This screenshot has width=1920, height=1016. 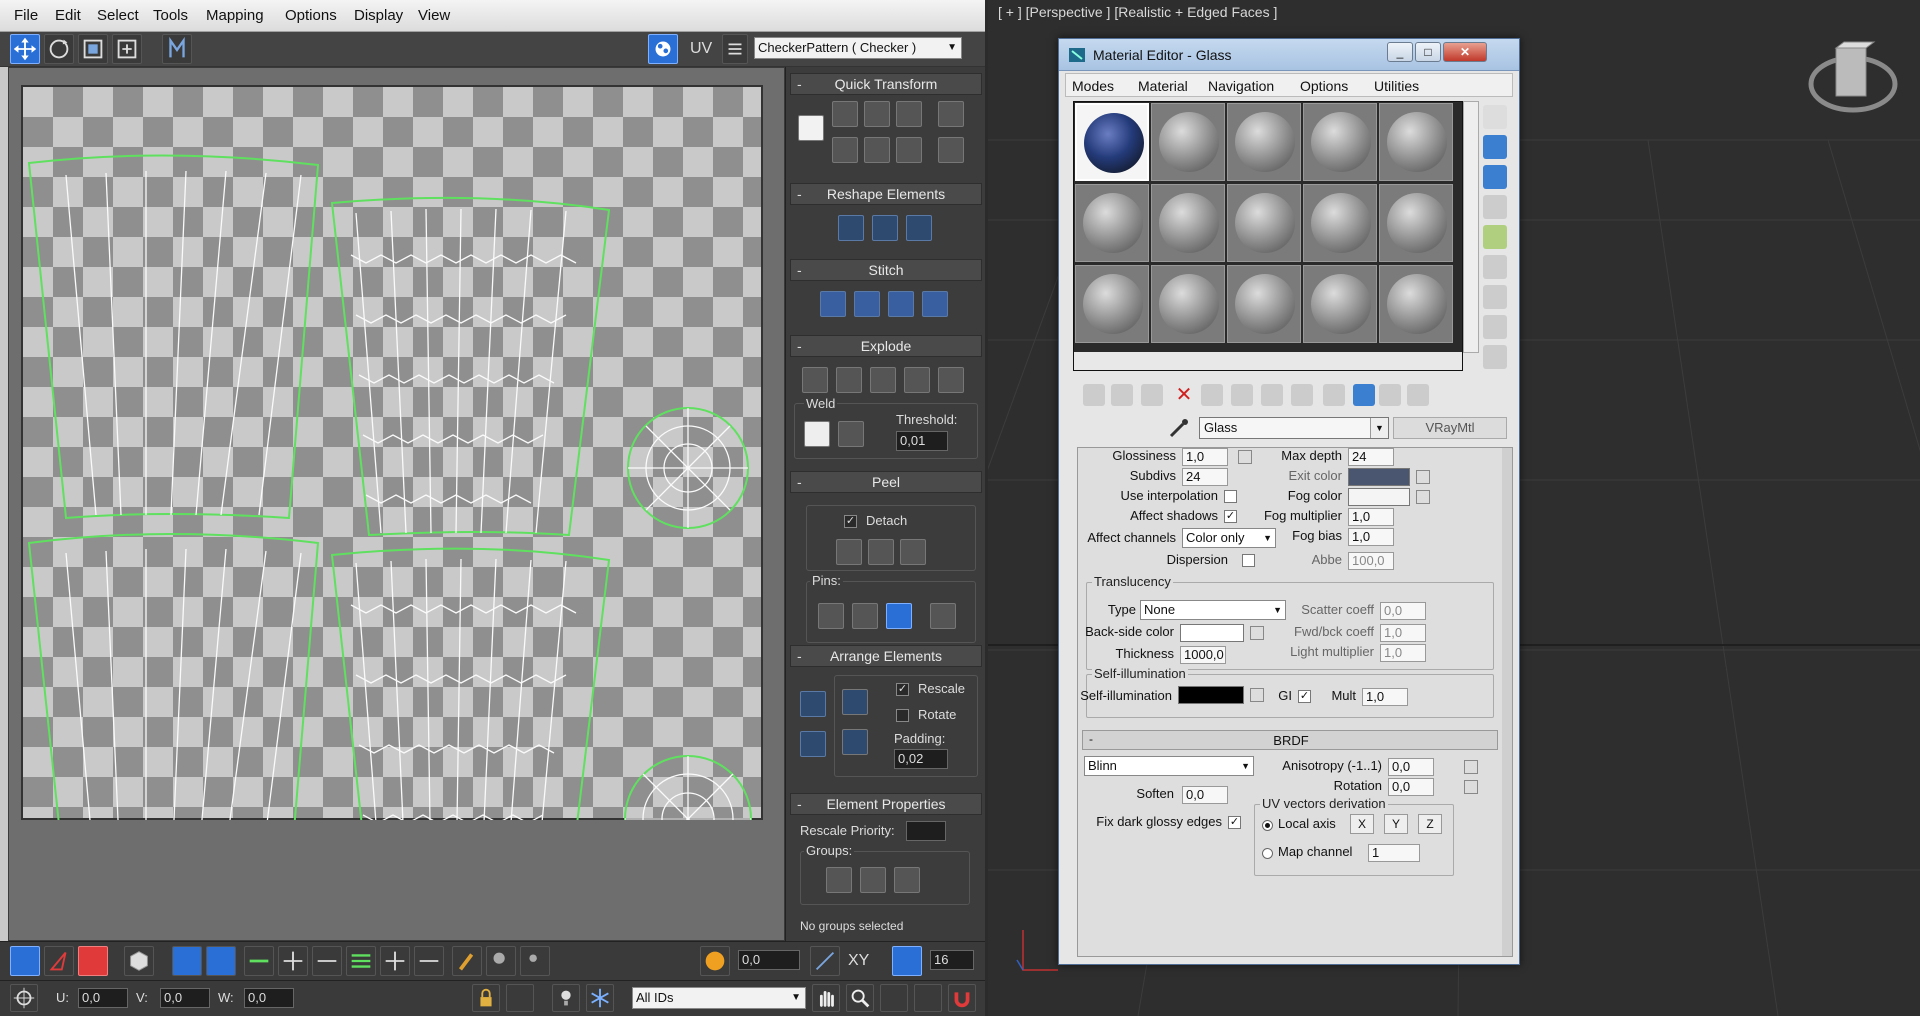 I want to click on zoom-region-icon, so click(x=894, y=998).